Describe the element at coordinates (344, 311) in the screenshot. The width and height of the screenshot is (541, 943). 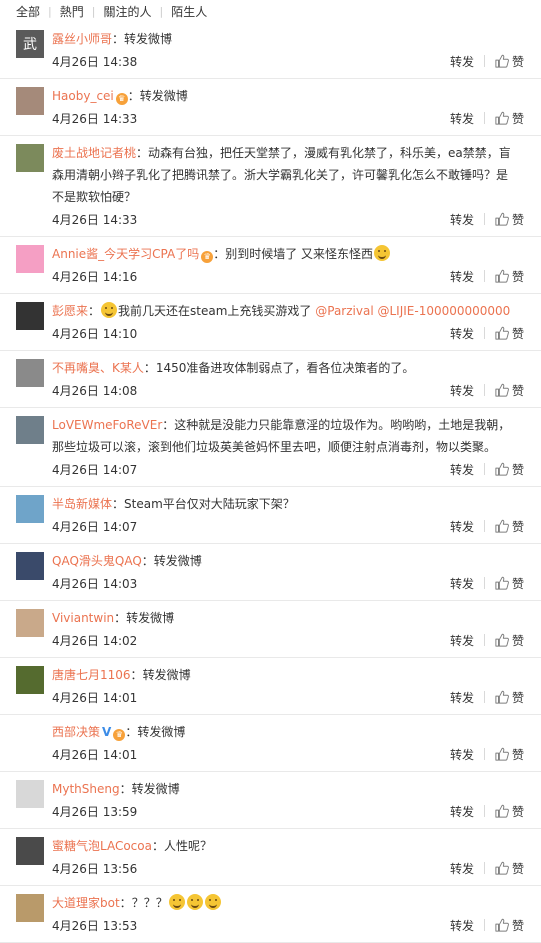
I see `mention-link: @Parzival` at that location.